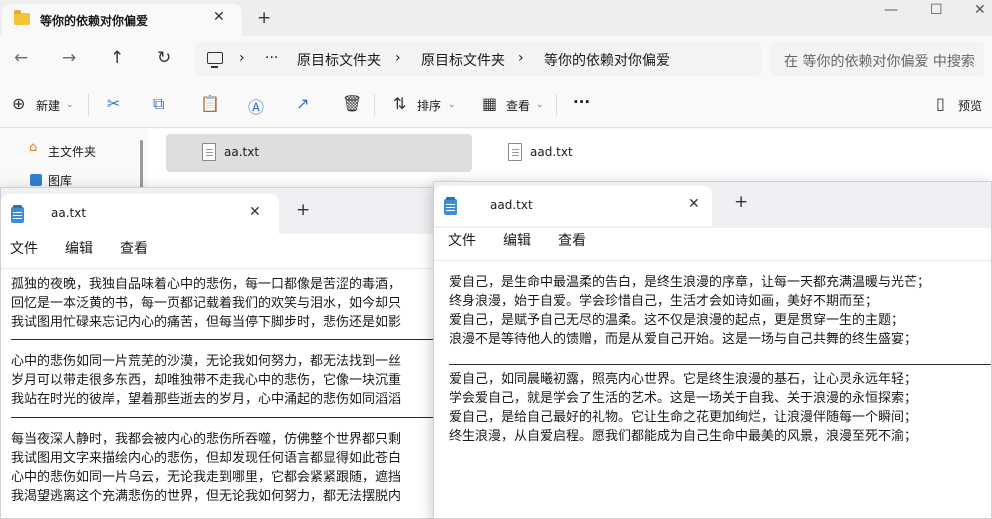 The width and height of the screenshot is (992, 519). Describe the element at coordinates (18, 103) in the screenshot. I see `new-icon: ⊕` at that location.